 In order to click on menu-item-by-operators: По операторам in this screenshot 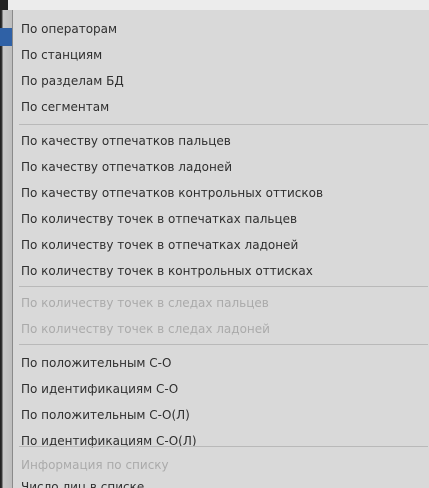, I will do `click(69, 29)`.